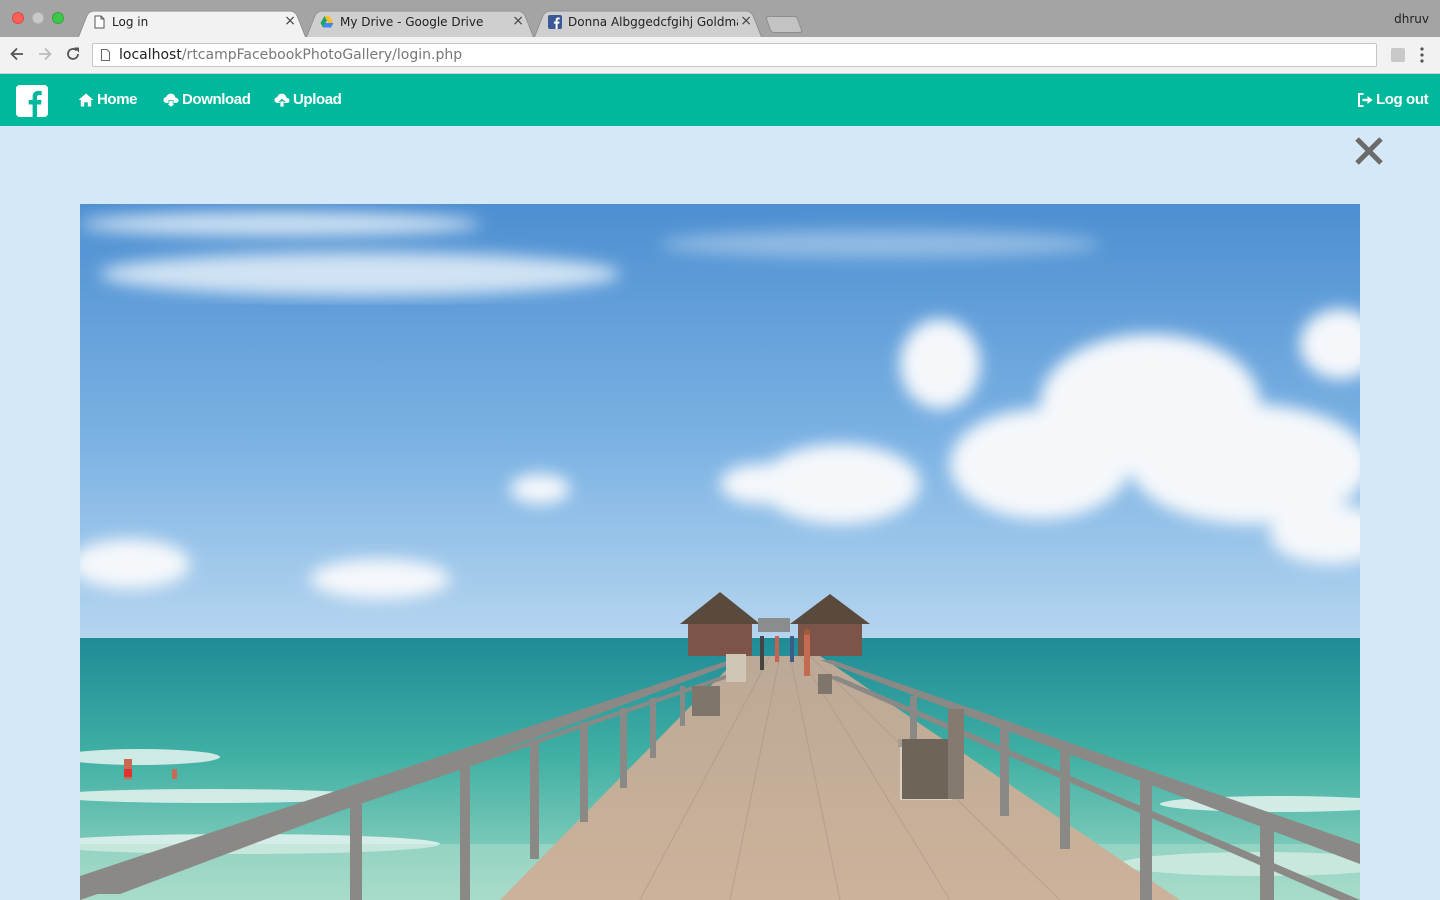 The height and width of the screenshot is (900, 1440). Describe the element at coordinates (1402, 99) in the screenshot. I see `nav-logout-label: Log out` at that location.